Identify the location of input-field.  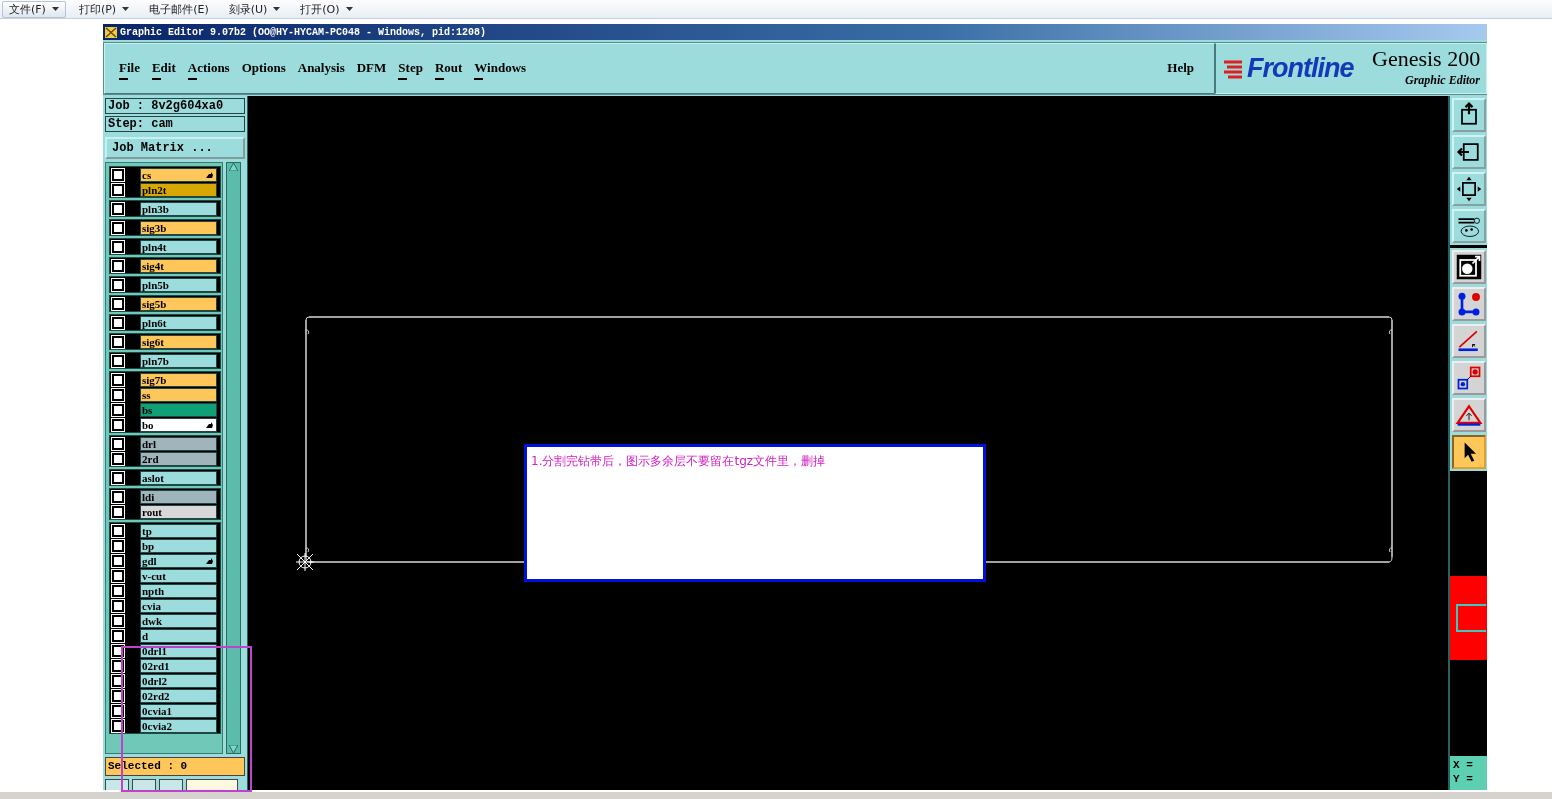
(212, 784).